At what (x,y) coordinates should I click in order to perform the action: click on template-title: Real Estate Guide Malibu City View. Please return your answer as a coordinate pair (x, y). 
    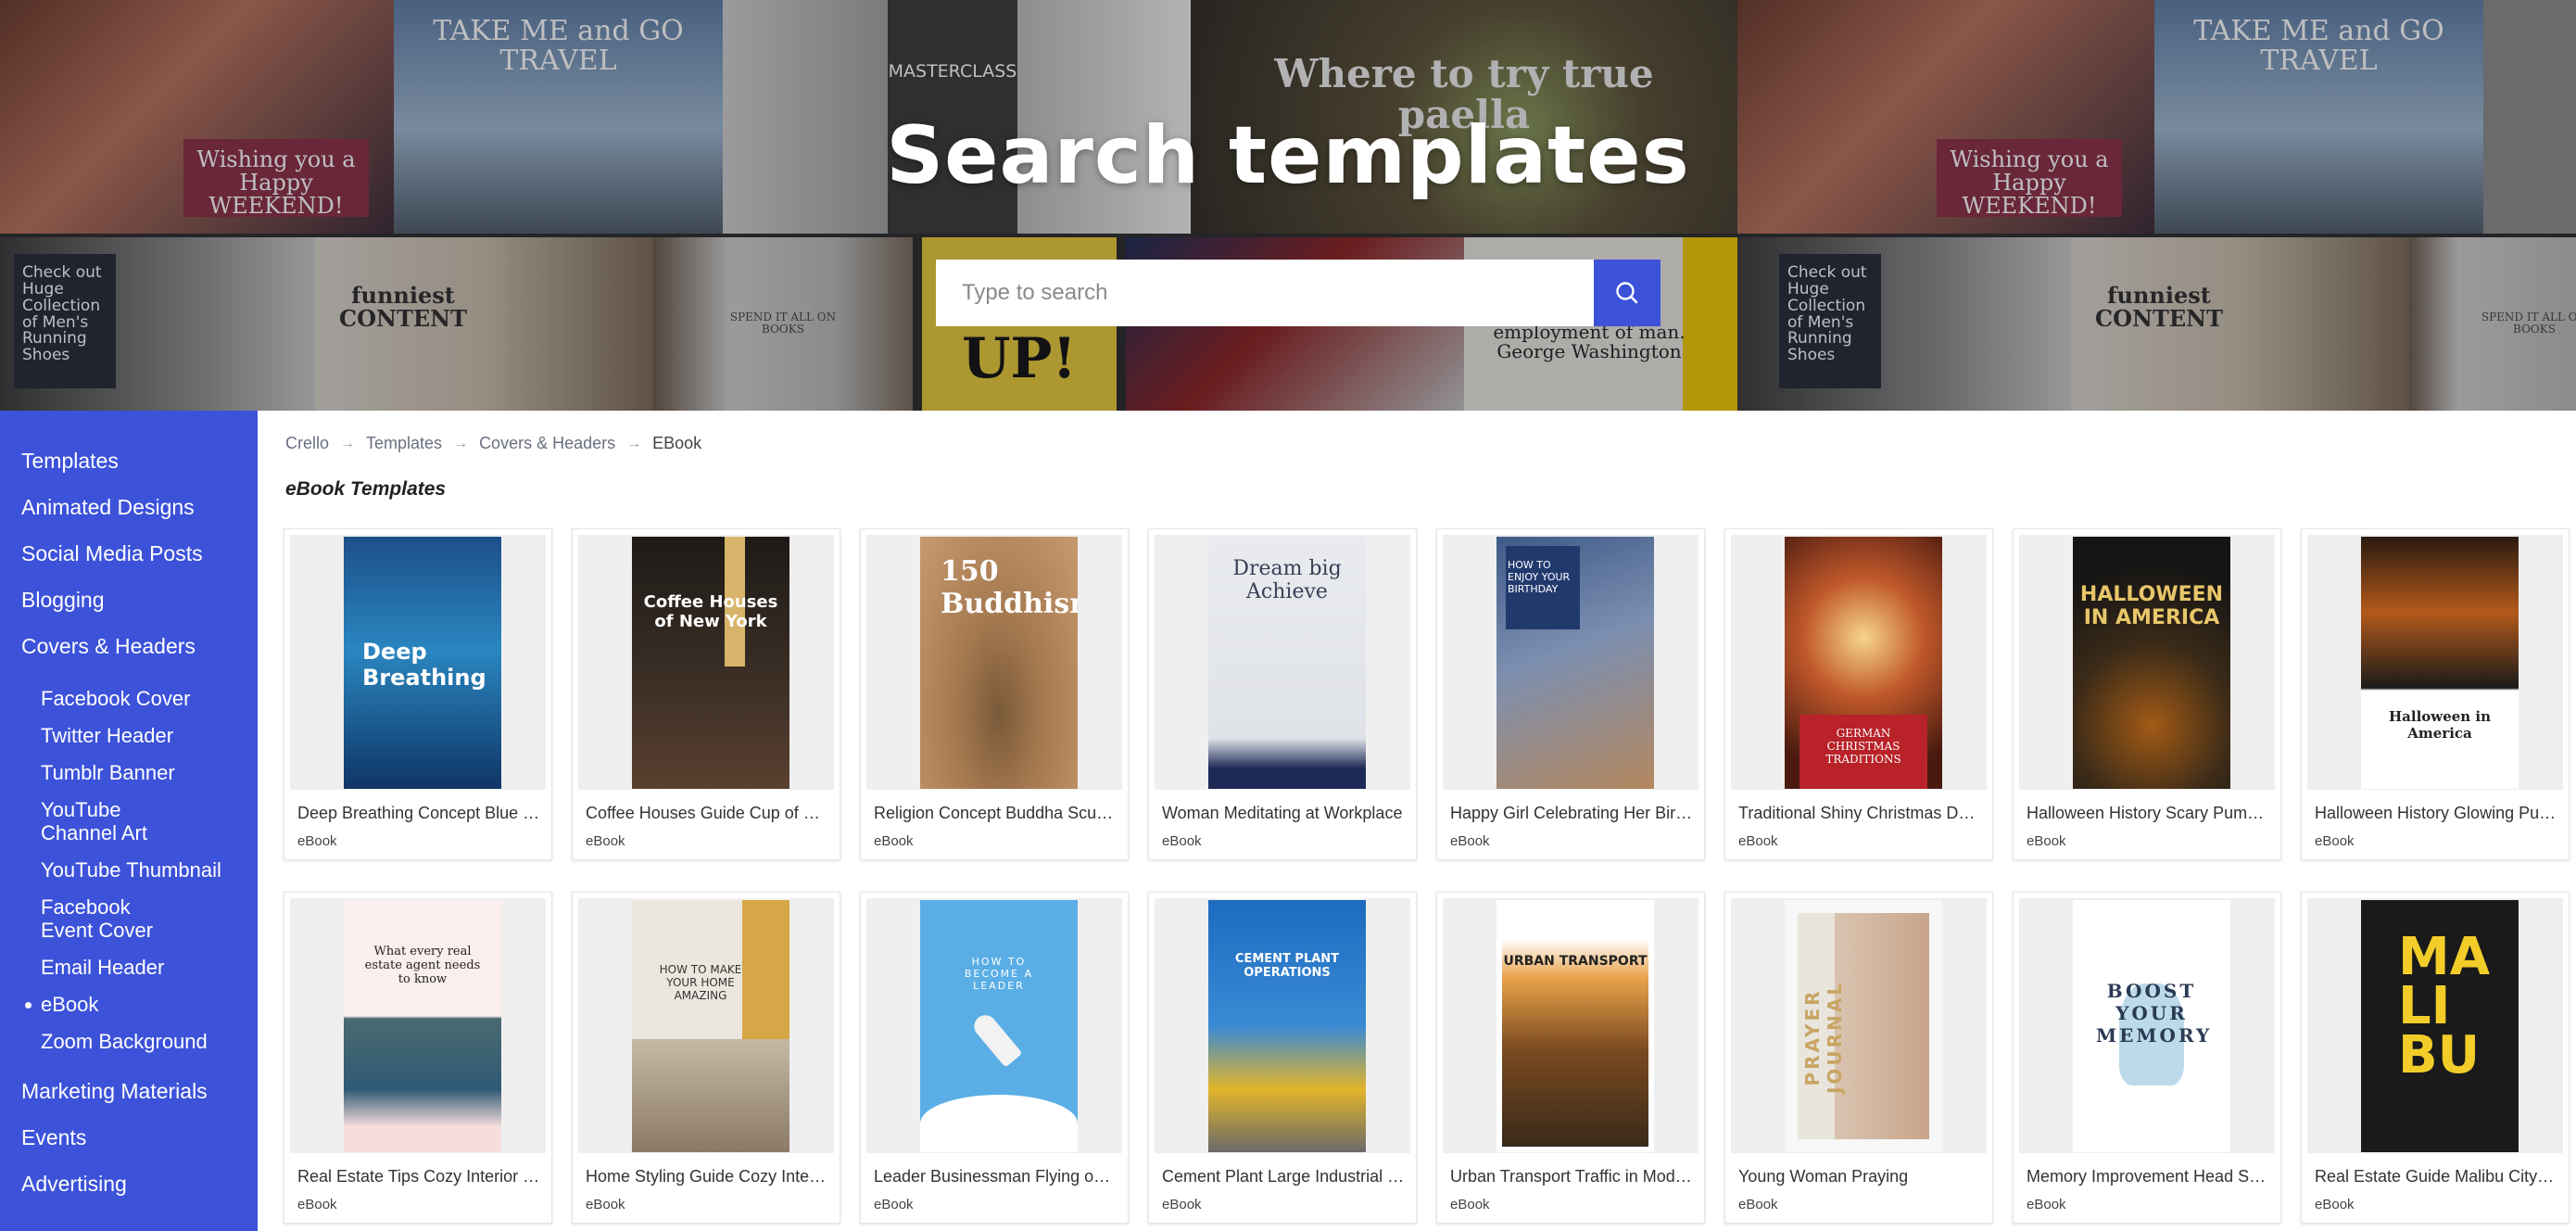
    Looking at the image, I should click on (2436, 1176).